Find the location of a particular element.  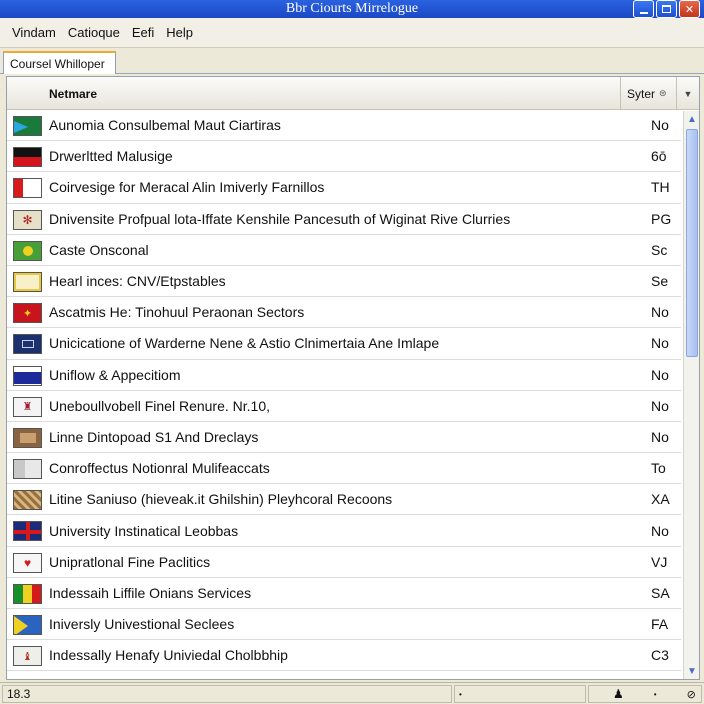

menu-catioque: Catioque is located at coordinates (94, 32).